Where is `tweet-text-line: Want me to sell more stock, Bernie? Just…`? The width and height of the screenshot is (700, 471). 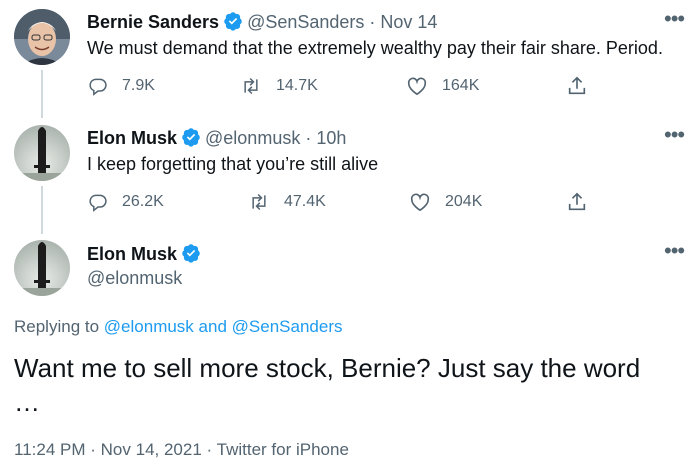 tweet-text-line: Want me to sell more stock, Bernie? Just… is located at coordinates (327, 368).